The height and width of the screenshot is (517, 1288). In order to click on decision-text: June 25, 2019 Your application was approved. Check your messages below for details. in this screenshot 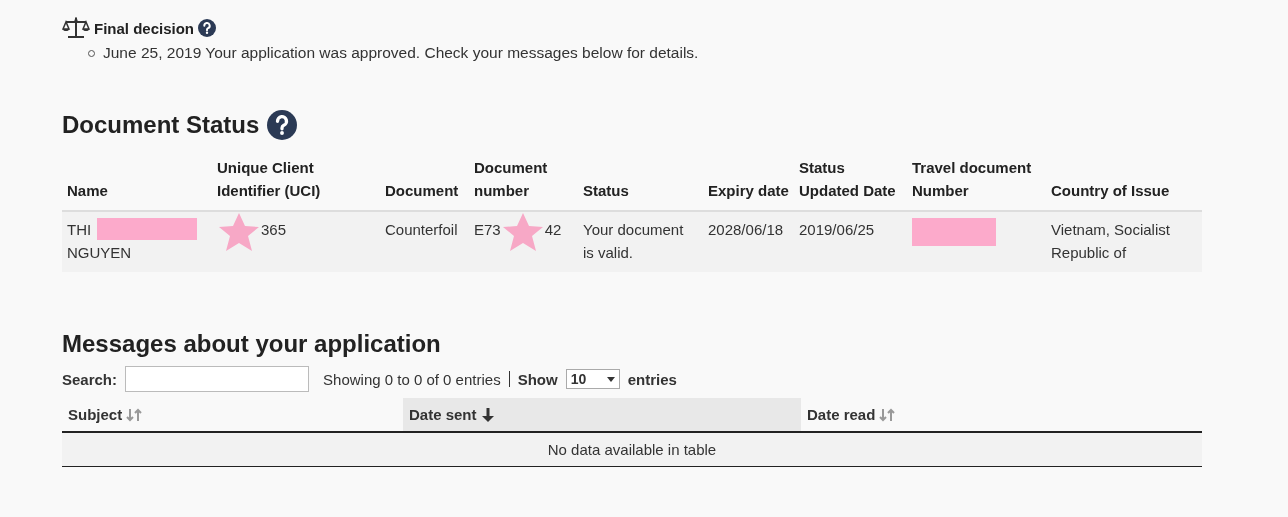, I will do `click(401, 53)`.